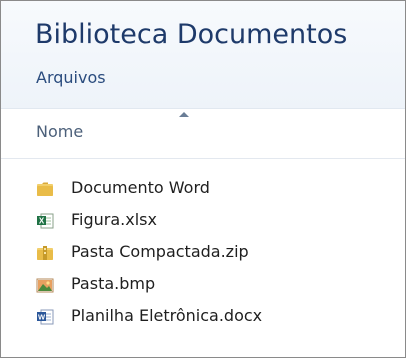 The width and height of the screenshot is (408, 360). What do you see at coordinates (160, 251) in the screenshot?
I see `file-name: Pasta Compactada.zip` at bounding box center [160, 251].